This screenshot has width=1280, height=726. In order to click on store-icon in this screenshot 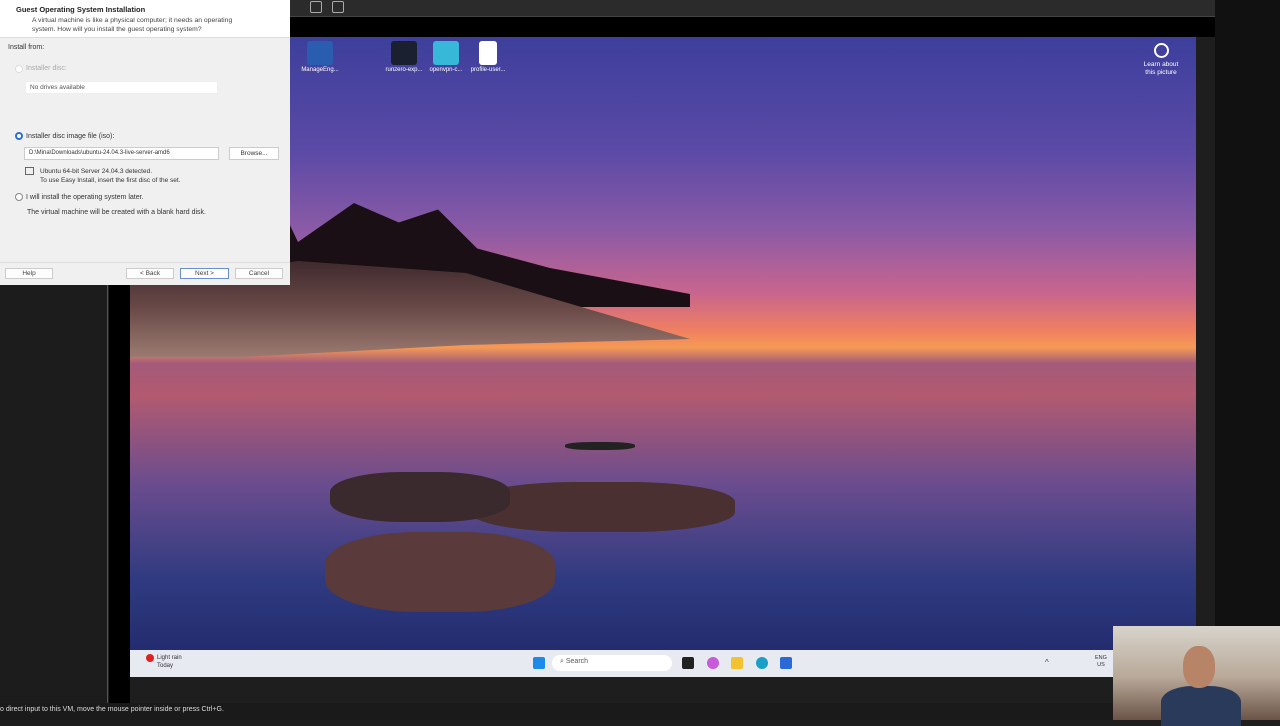, I will do `click(786, 663)`.